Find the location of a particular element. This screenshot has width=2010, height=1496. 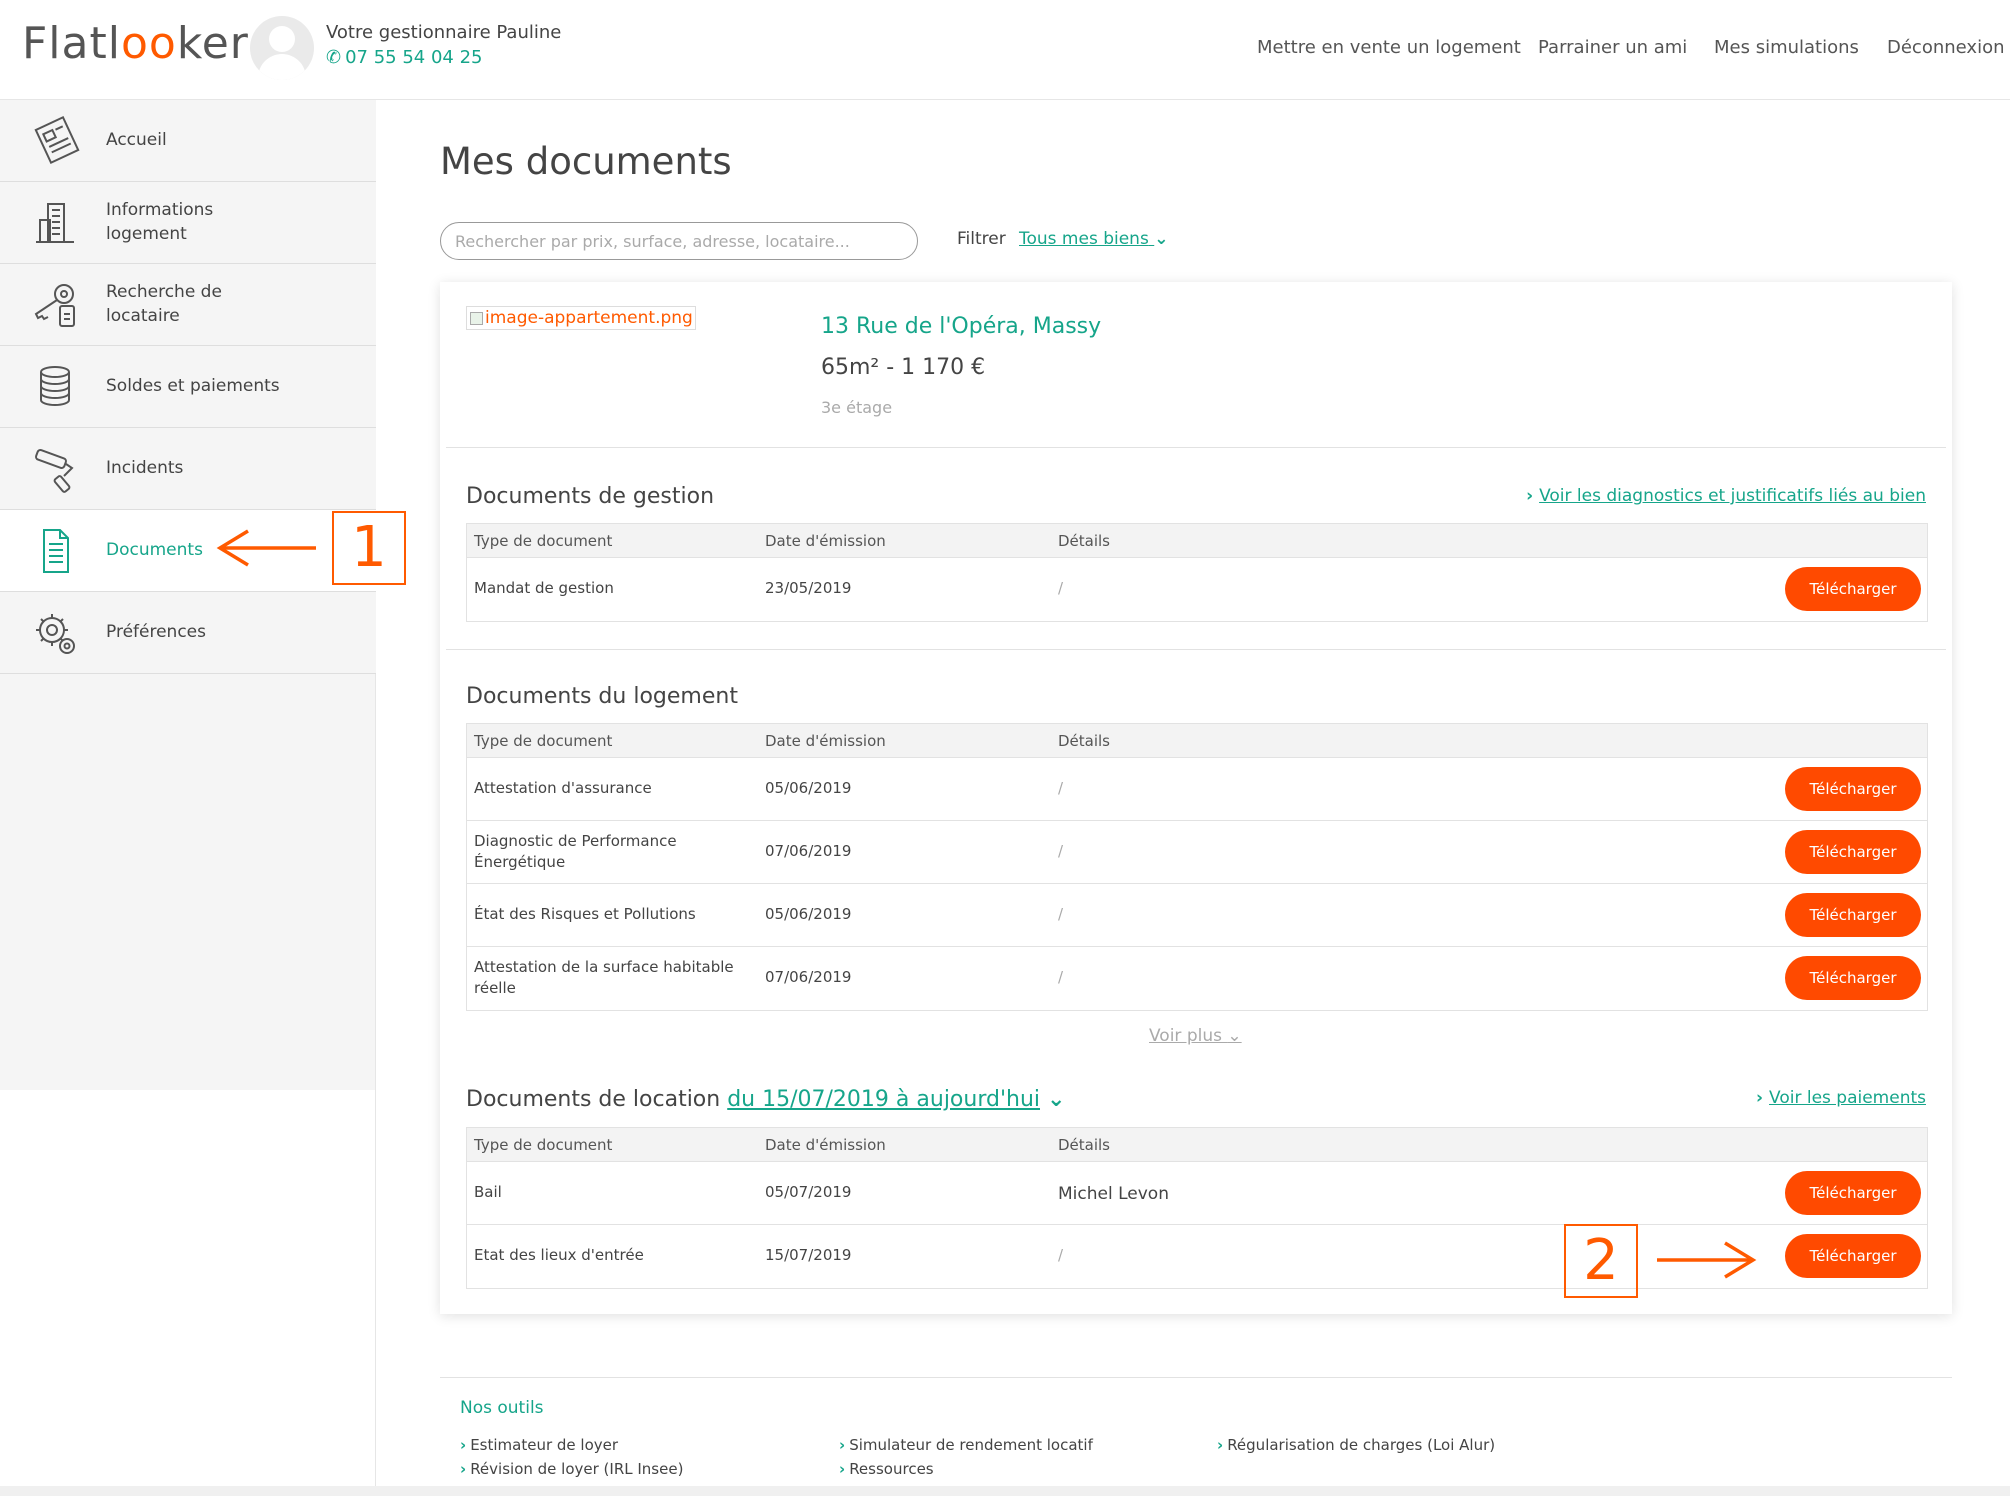

bottom-bar is located at coordinates (1005, 1491).